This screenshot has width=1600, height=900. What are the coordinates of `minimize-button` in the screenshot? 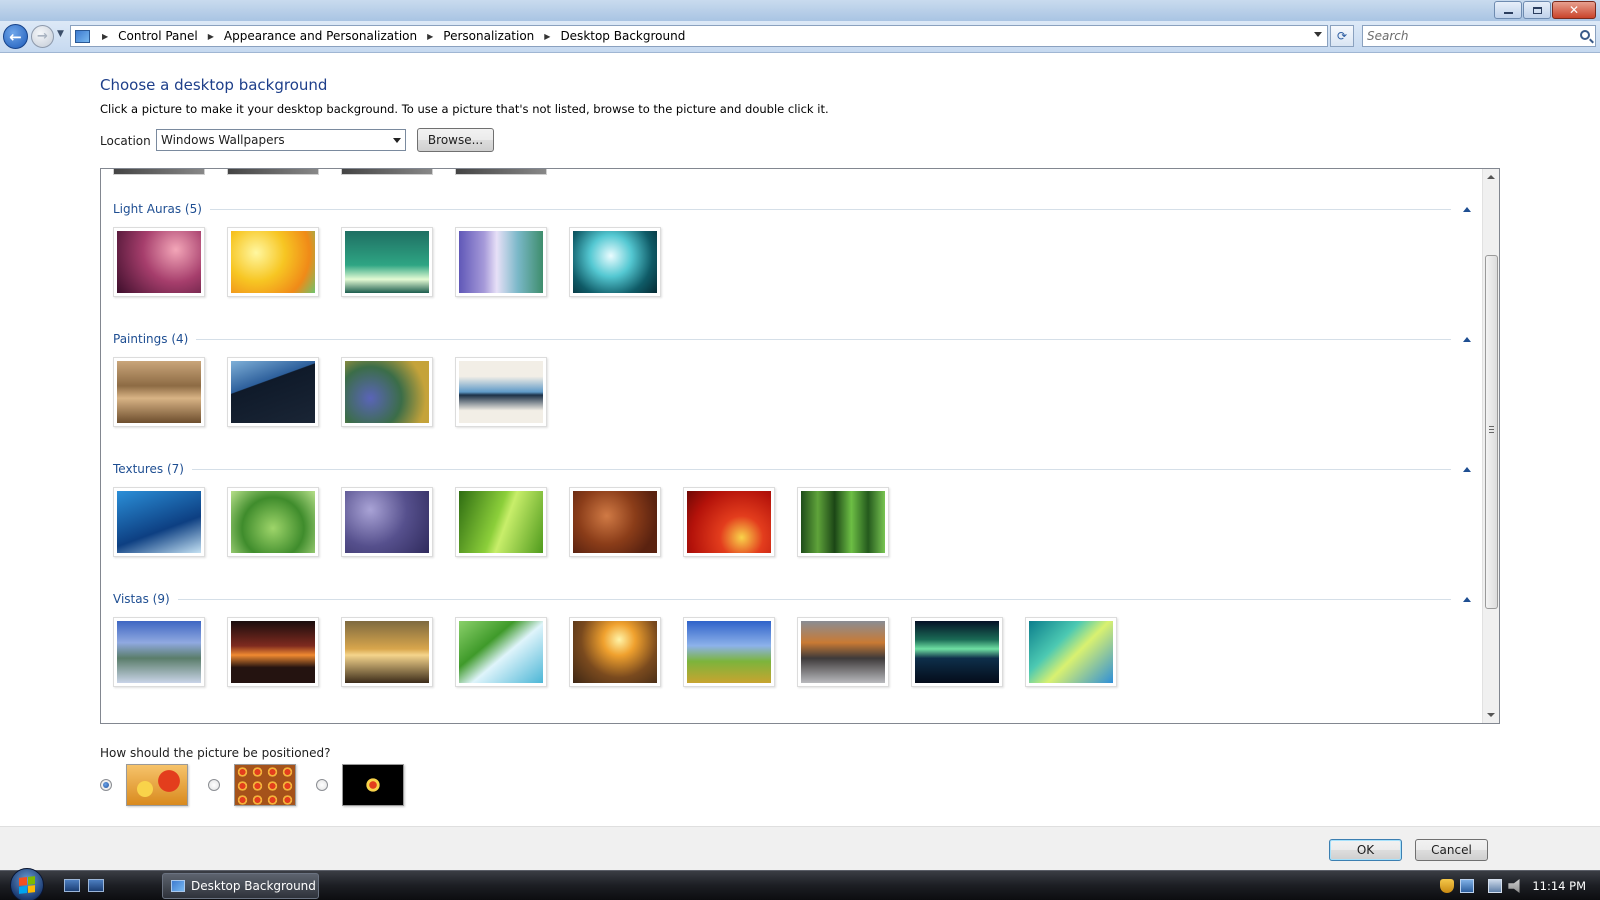 It's located at (1508, 10).